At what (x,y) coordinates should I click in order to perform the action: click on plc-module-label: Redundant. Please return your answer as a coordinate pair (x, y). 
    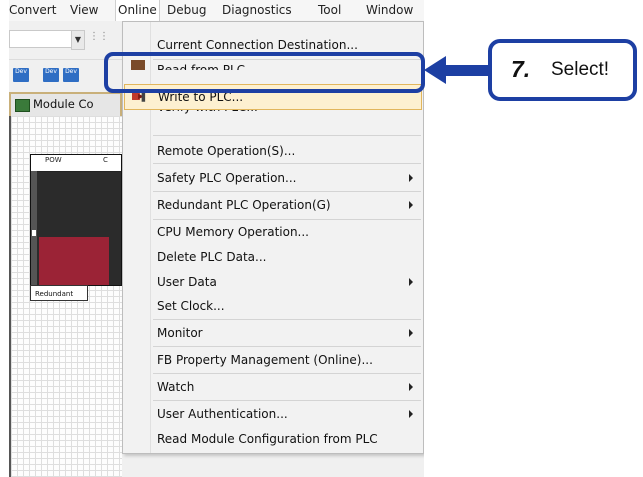
    Looking at the image, I should click on (59, 293).